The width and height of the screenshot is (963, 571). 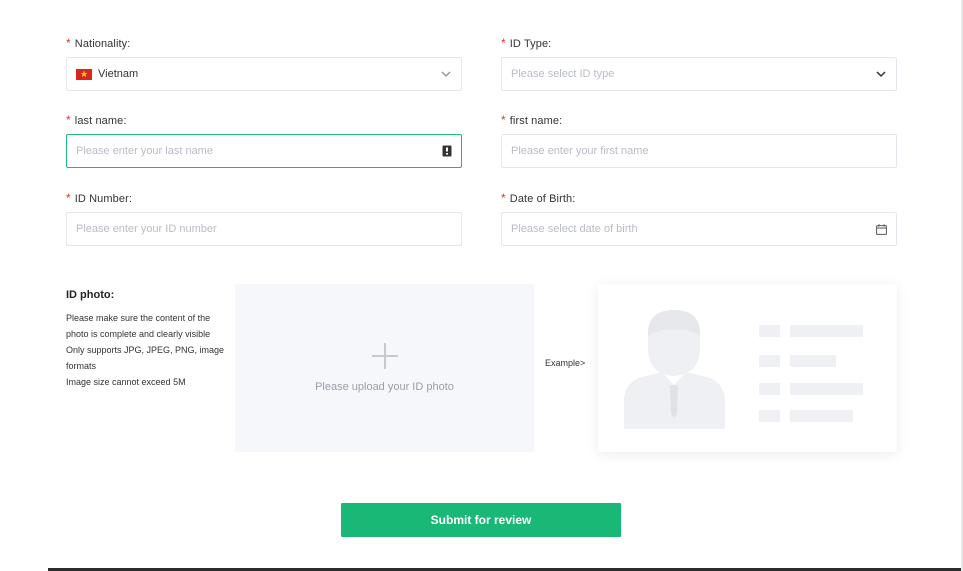 I want to click on date-of-birth-placeholder: Please select date of birth, so click(x=574, y=229).